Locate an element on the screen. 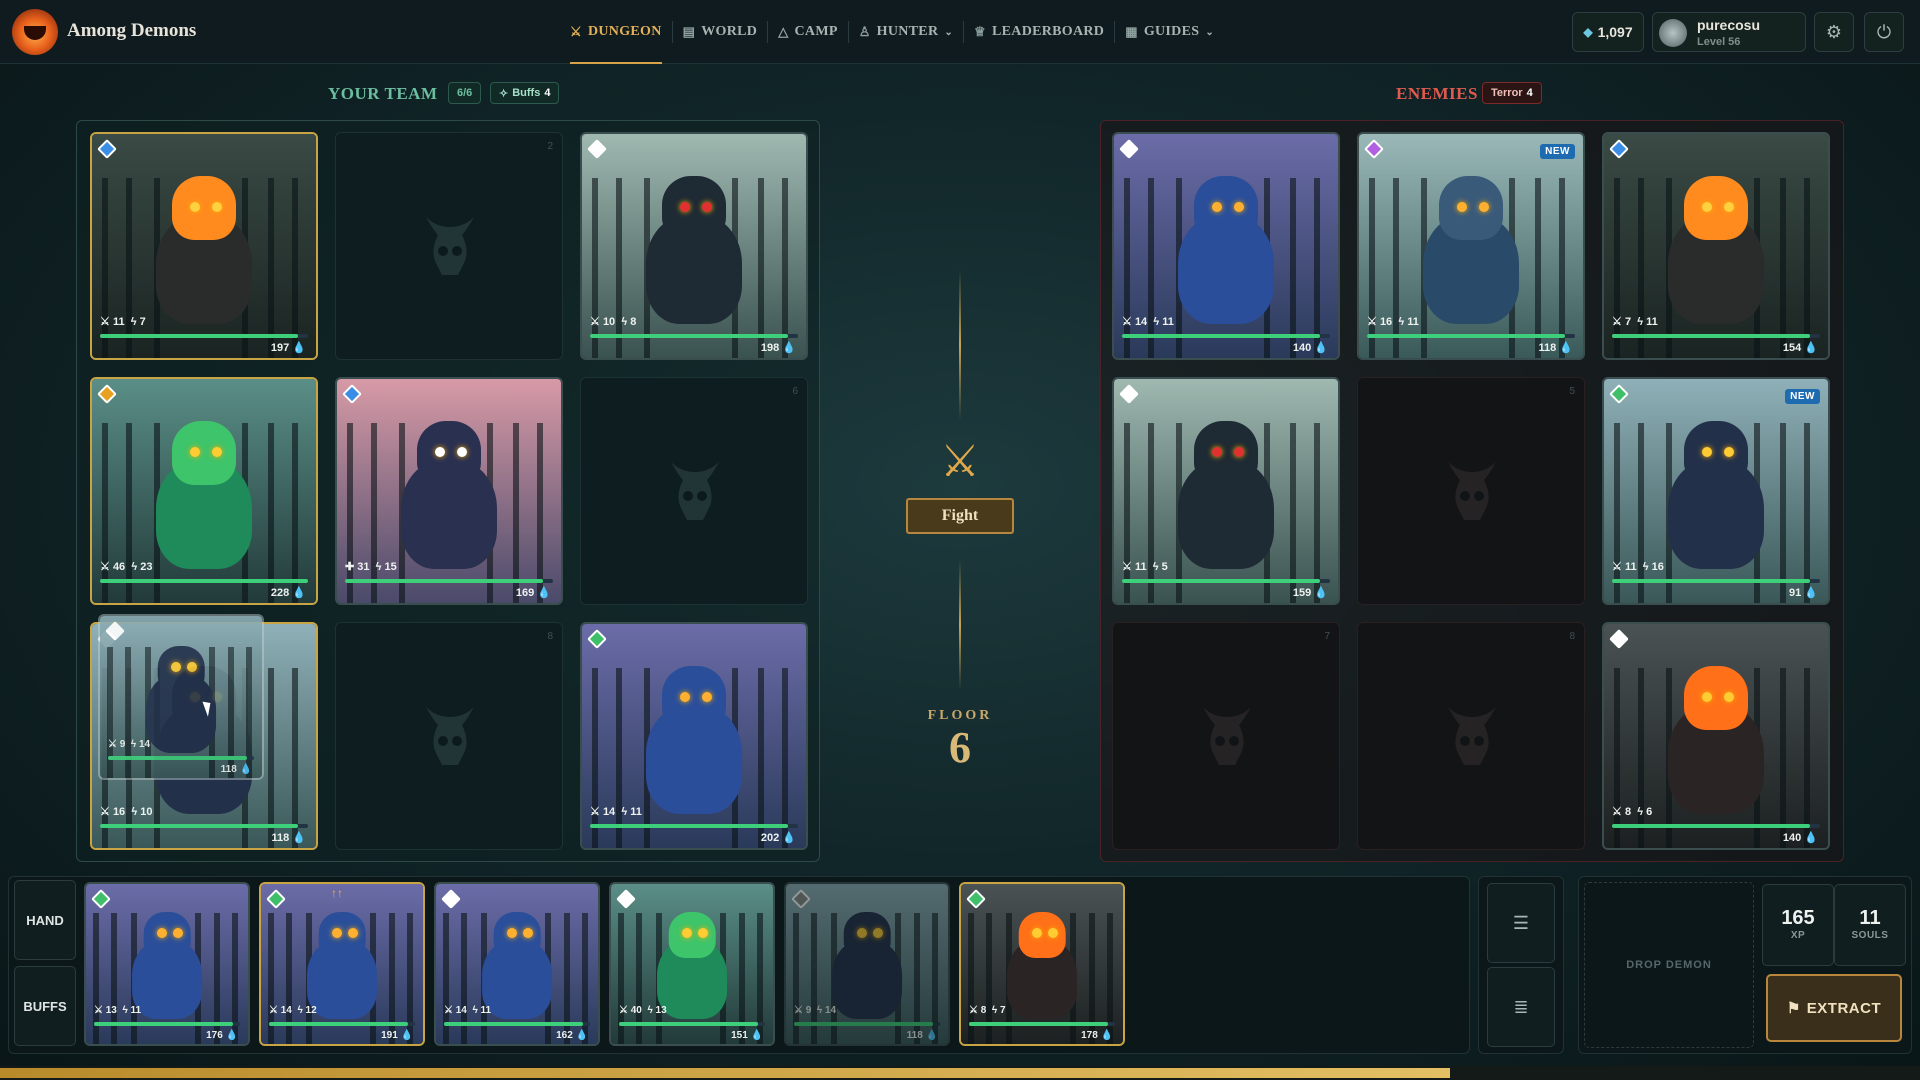 Image resolution: width=1920 pixels, height=1080 pixels. currency-display: ◆ 1,097 is located at coordinates (1608, 32).